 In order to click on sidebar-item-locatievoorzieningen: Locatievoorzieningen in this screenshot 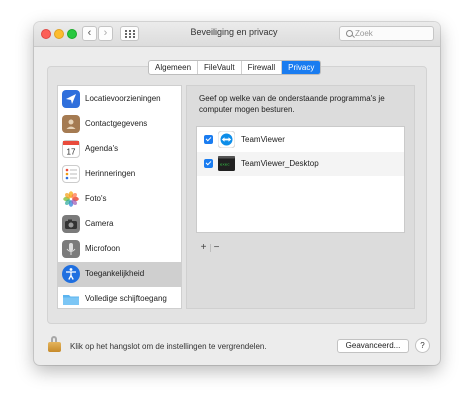, I will do `click(119, 99)`.